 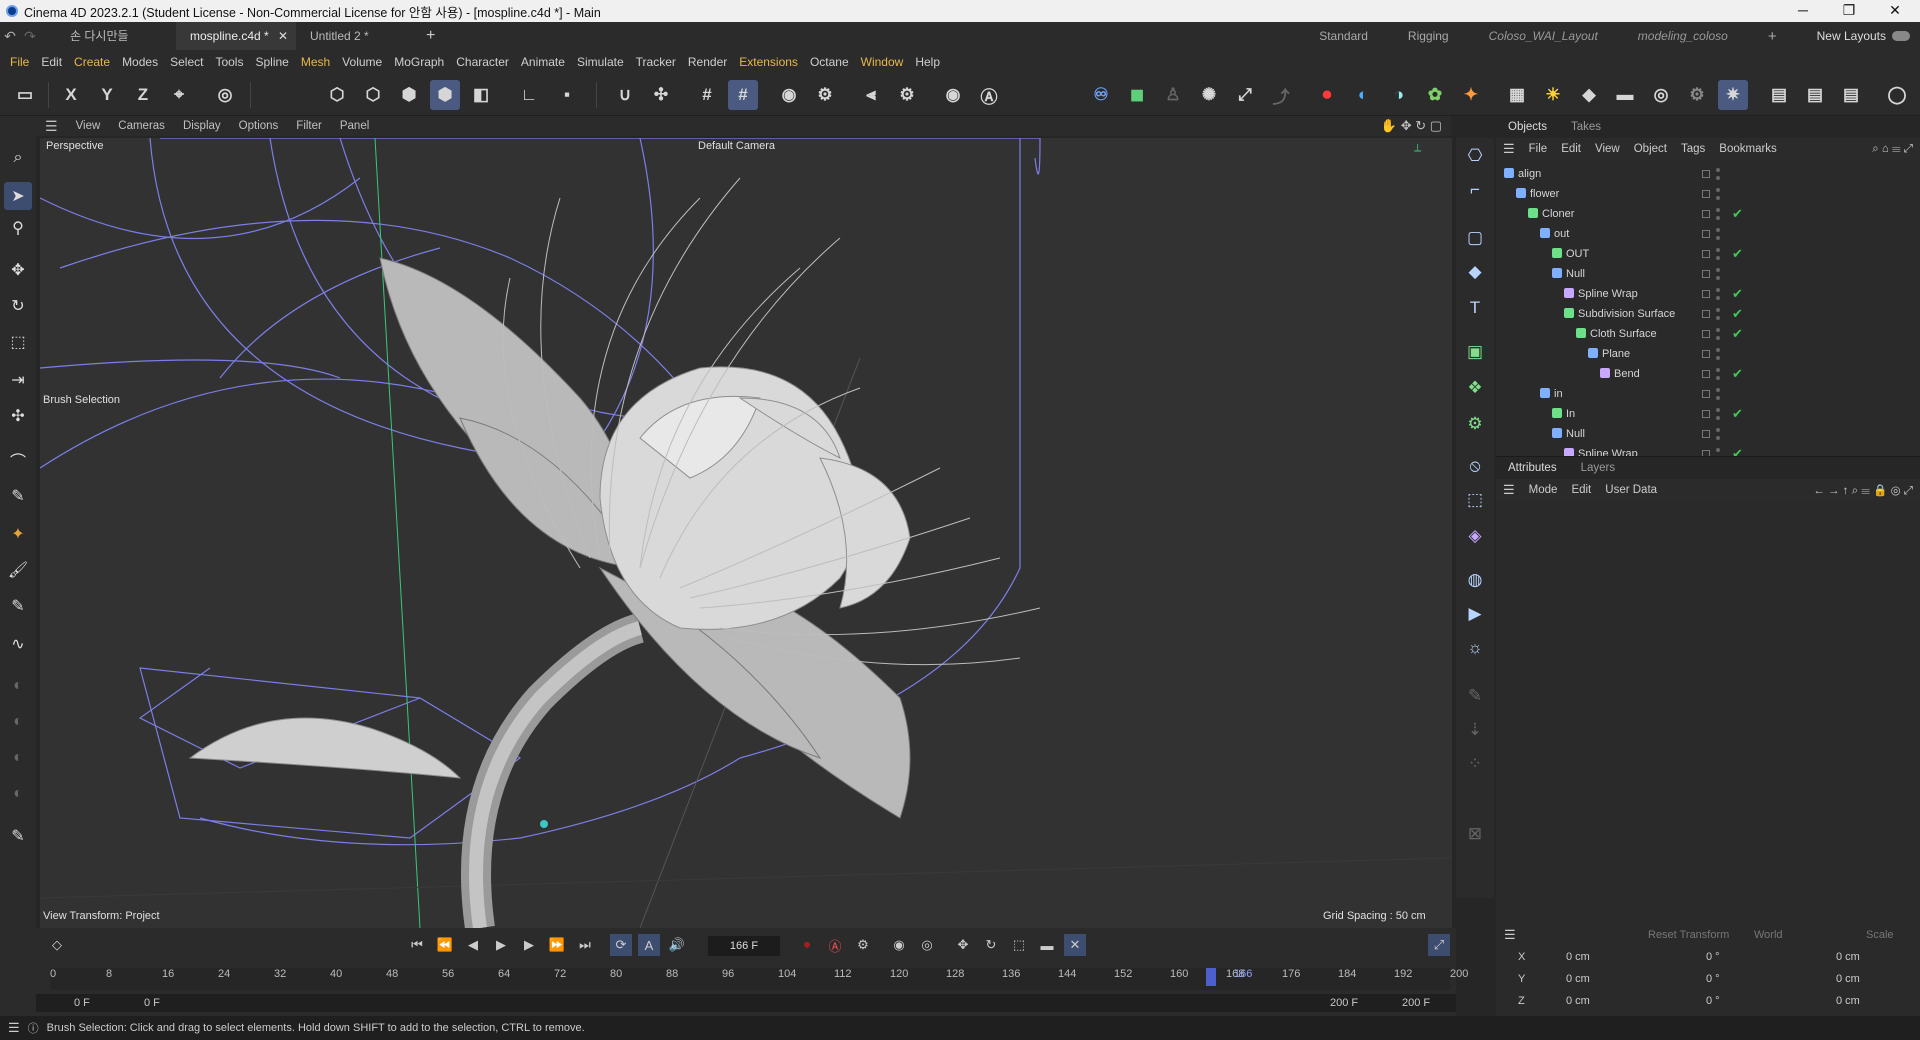 I want to click on playhead, so click(x=1211, y=977).